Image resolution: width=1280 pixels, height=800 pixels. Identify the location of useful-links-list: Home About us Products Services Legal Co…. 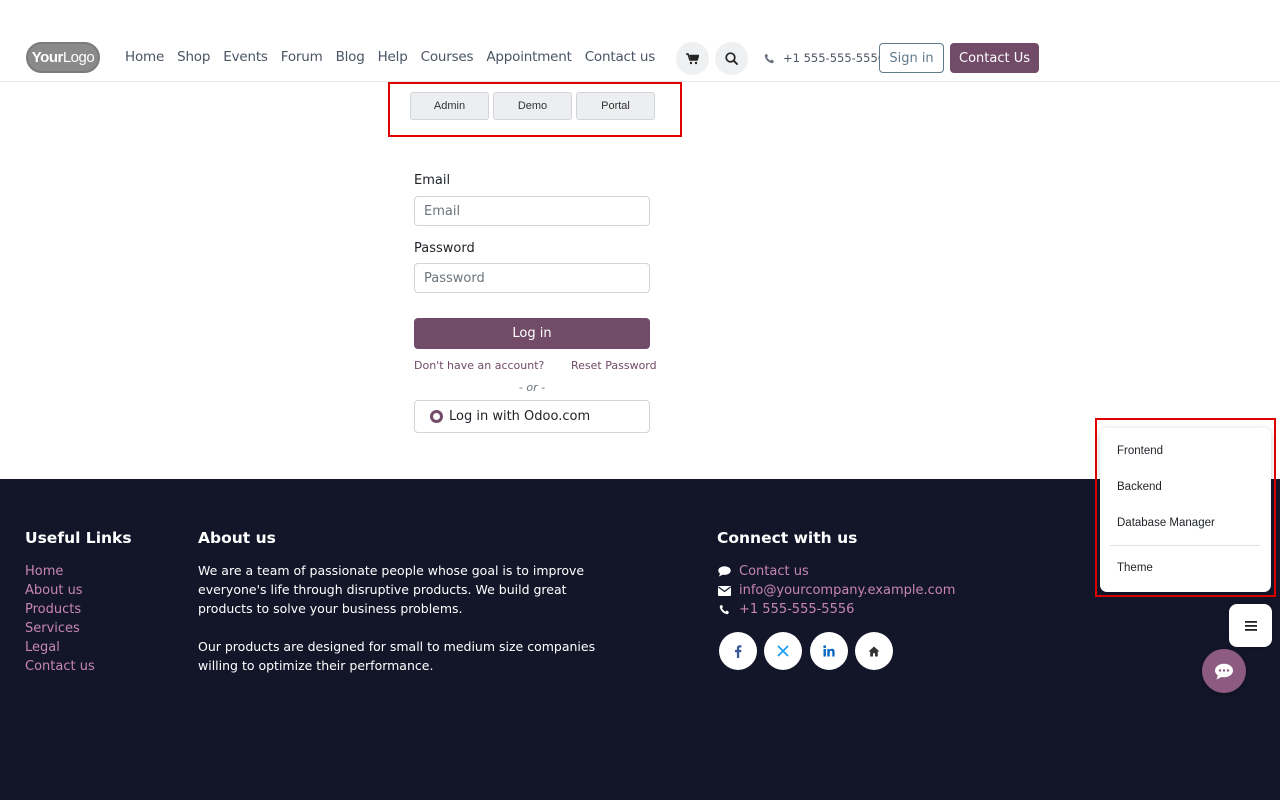
(60, 619).